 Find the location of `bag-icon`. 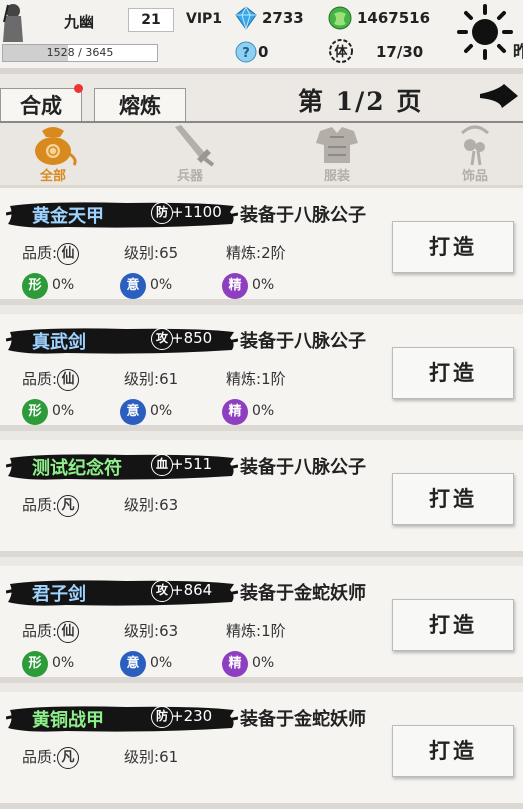

bag-icon is located at coordinates (56, 146).